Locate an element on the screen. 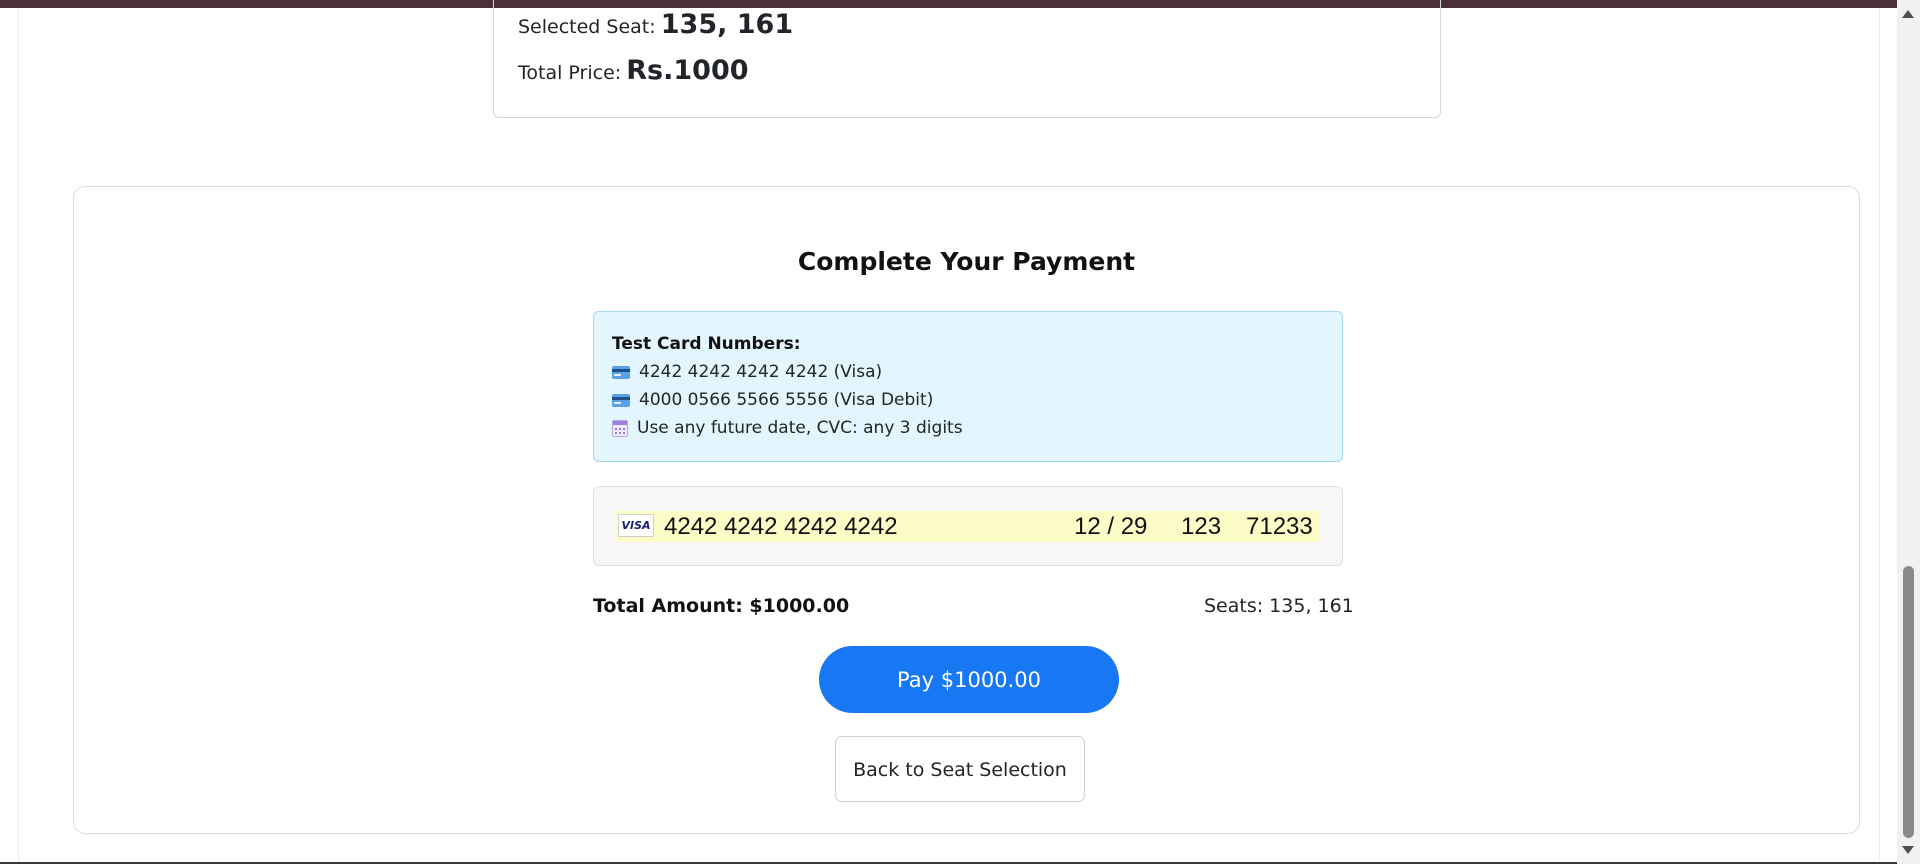 This screenshot has width=1920, height=864. test-card-heading: Test Card Numbers: is located at coordinates (706, 344).